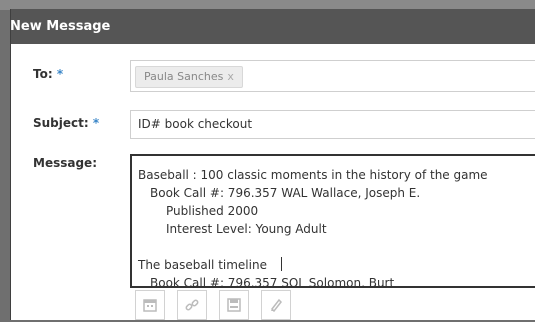 This screenshot has height=322, width=535. I want to click on message-line: The baseball timeline, so click(336, 265).